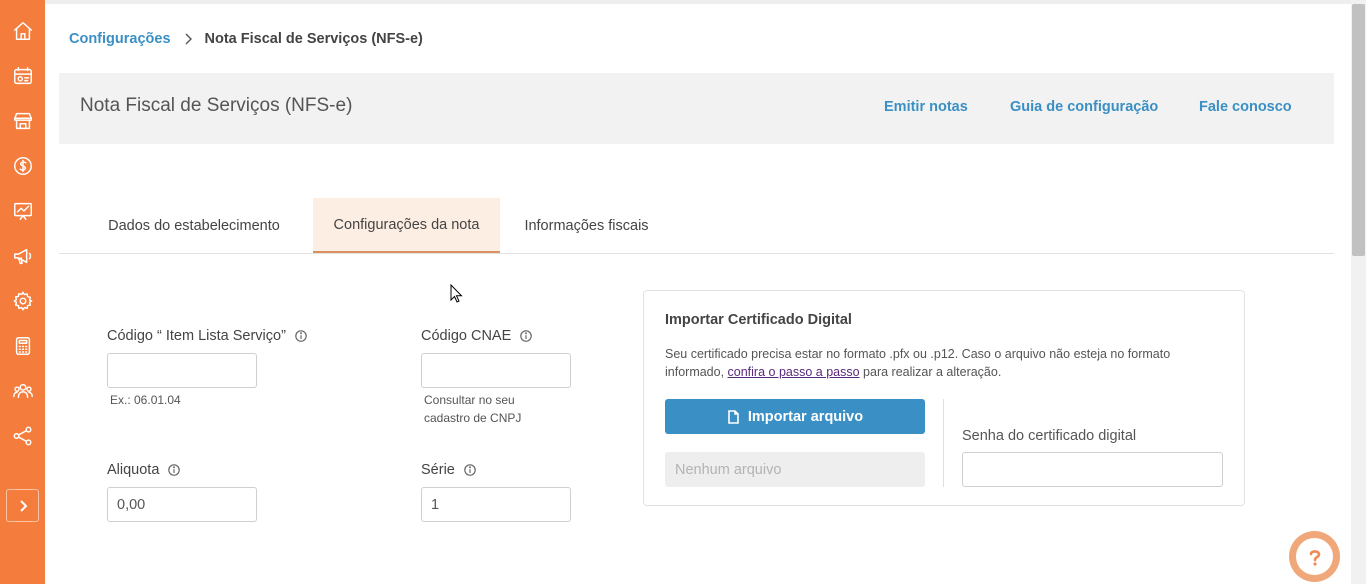 This screenshot has width=1366, height=584. Describe the element at coordinates (472, 409) in the screenshot. I see `cnae-hint: Consultar no seu cadastro de CNPJ` at that location.